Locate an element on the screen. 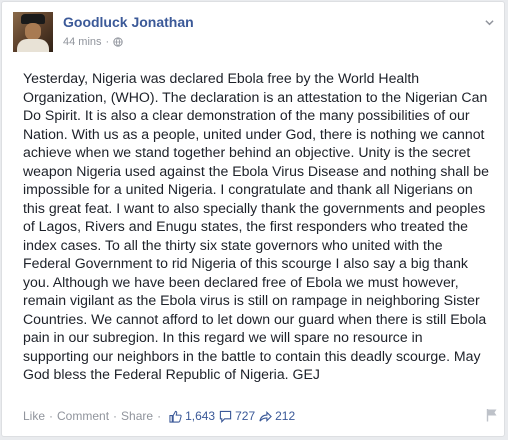 This screenshot has height=440, width=508. chevron-down-icon is located at coordinates (489, 22).